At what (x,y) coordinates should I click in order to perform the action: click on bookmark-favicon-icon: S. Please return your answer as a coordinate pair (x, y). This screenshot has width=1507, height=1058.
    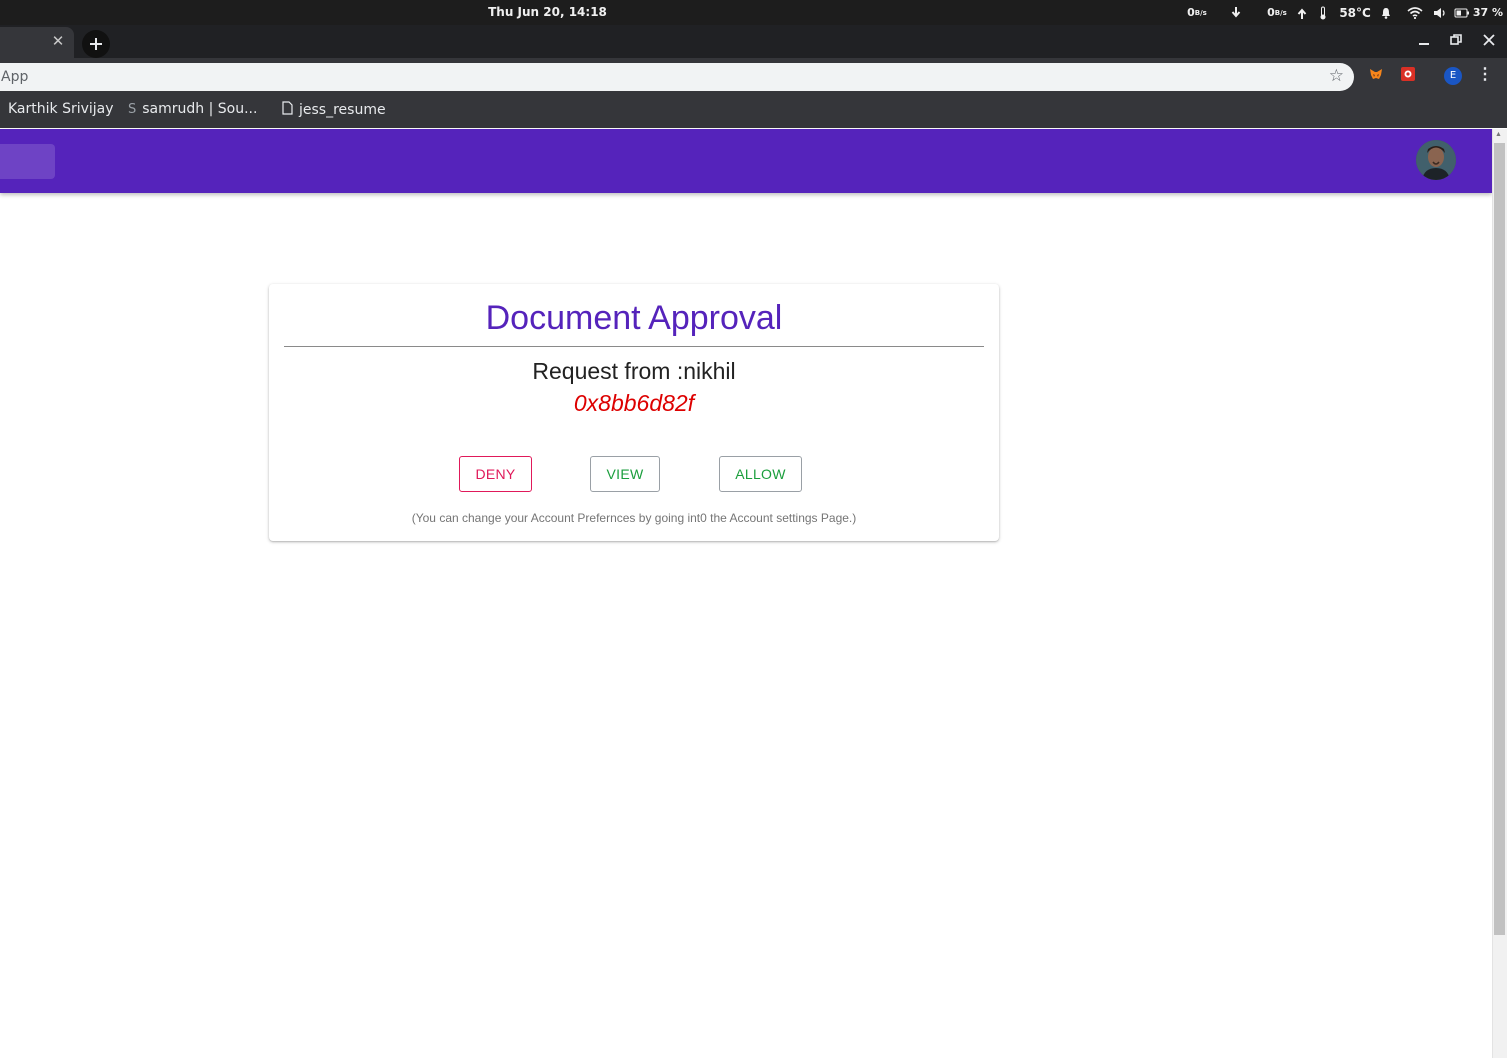
    Looking at the image, I should click on (132, 109).